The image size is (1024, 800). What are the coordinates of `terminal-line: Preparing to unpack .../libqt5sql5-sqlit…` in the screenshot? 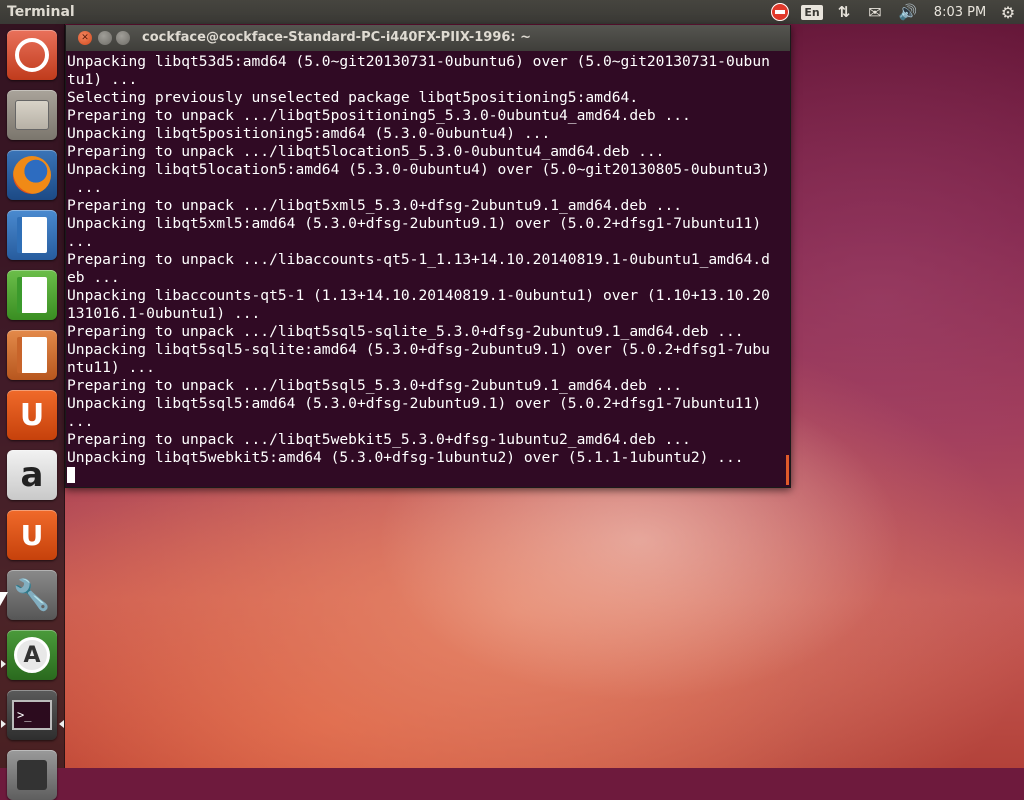 It's located at (405, 331).